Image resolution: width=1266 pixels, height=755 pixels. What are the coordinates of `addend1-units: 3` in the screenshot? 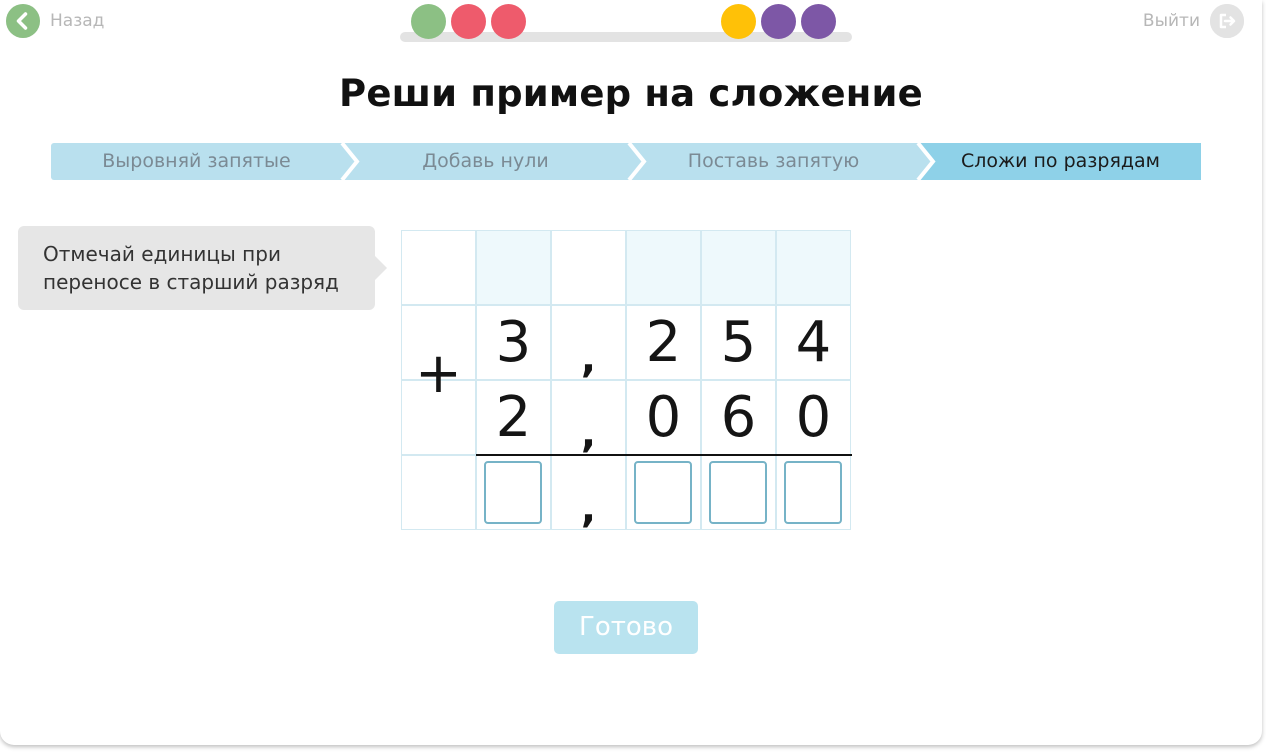 It's located at (513, 342).